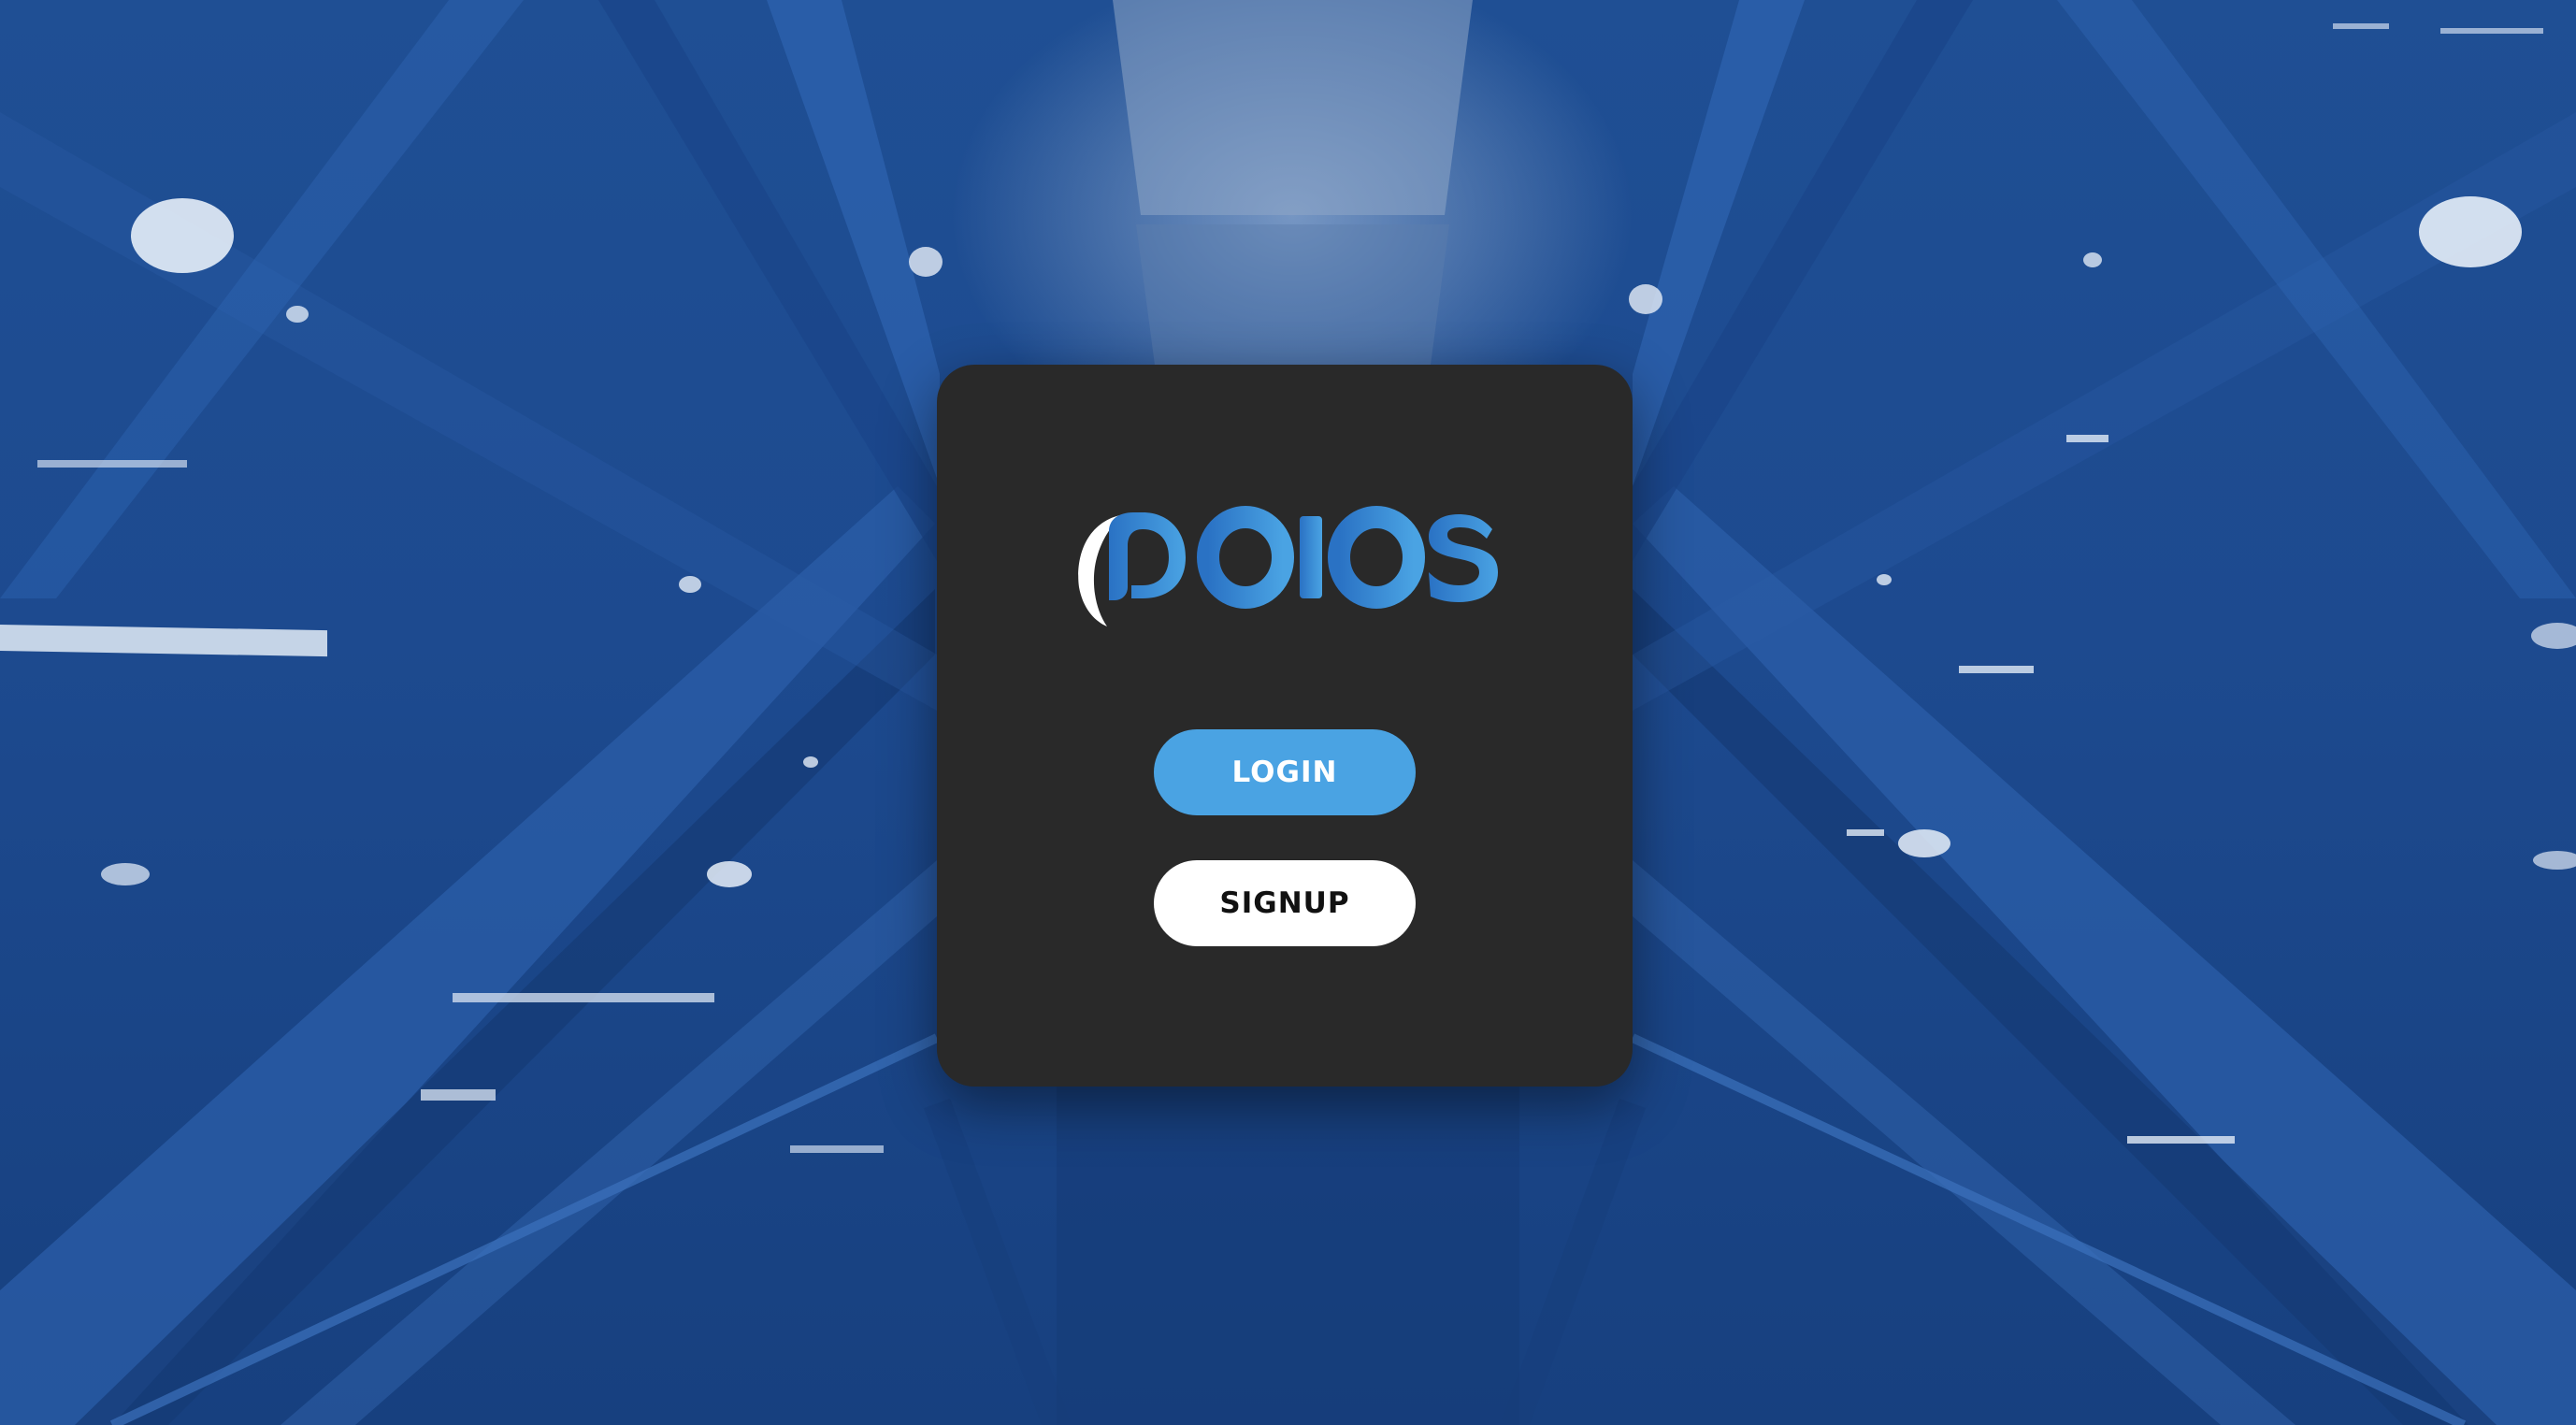 The image size is (2576, 1425). I want to click on welcome-card: LOGIN SIGNUP, so click(1285, 726).